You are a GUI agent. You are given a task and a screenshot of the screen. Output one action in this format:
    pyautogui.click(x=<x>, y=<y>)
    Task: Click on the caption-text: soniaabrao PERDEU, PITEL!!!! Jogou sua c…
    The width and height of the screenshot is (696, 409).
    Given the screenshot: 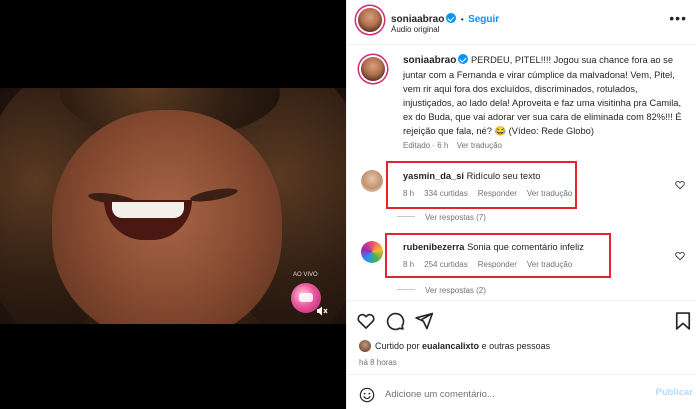 What is the action you would take?
    pyautogui.click(x=546, y=95)
    